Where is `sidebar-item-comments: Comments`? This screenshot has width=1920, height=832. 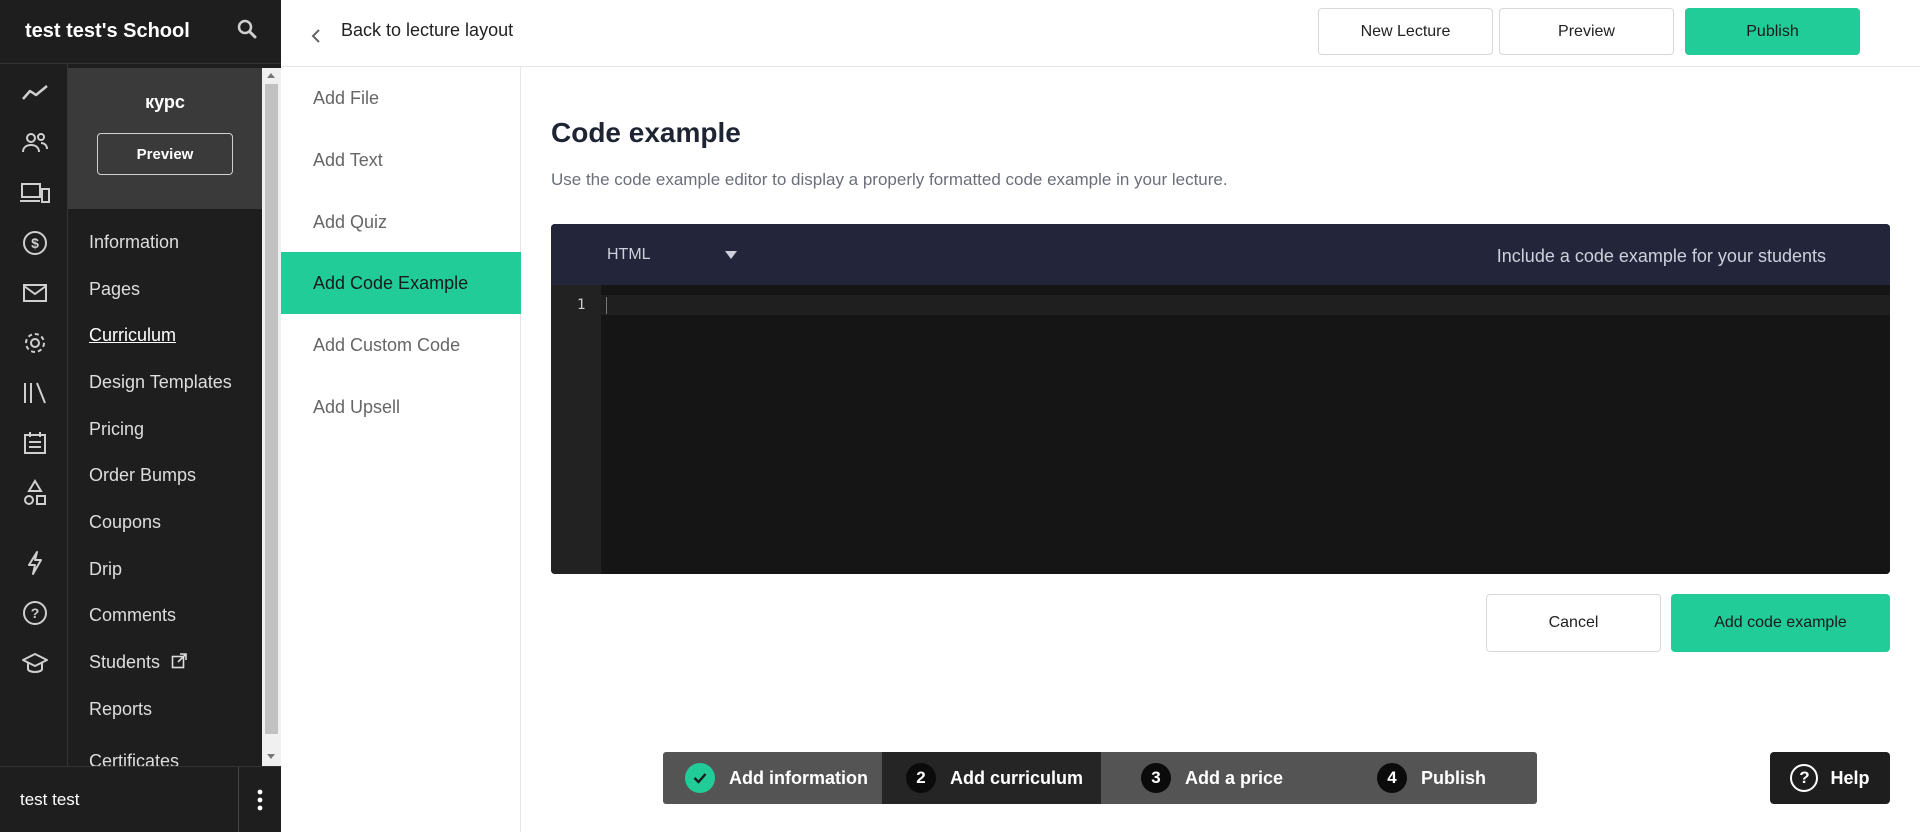 sidebar-item-comments: Comments is located at coordinates (132, 615).